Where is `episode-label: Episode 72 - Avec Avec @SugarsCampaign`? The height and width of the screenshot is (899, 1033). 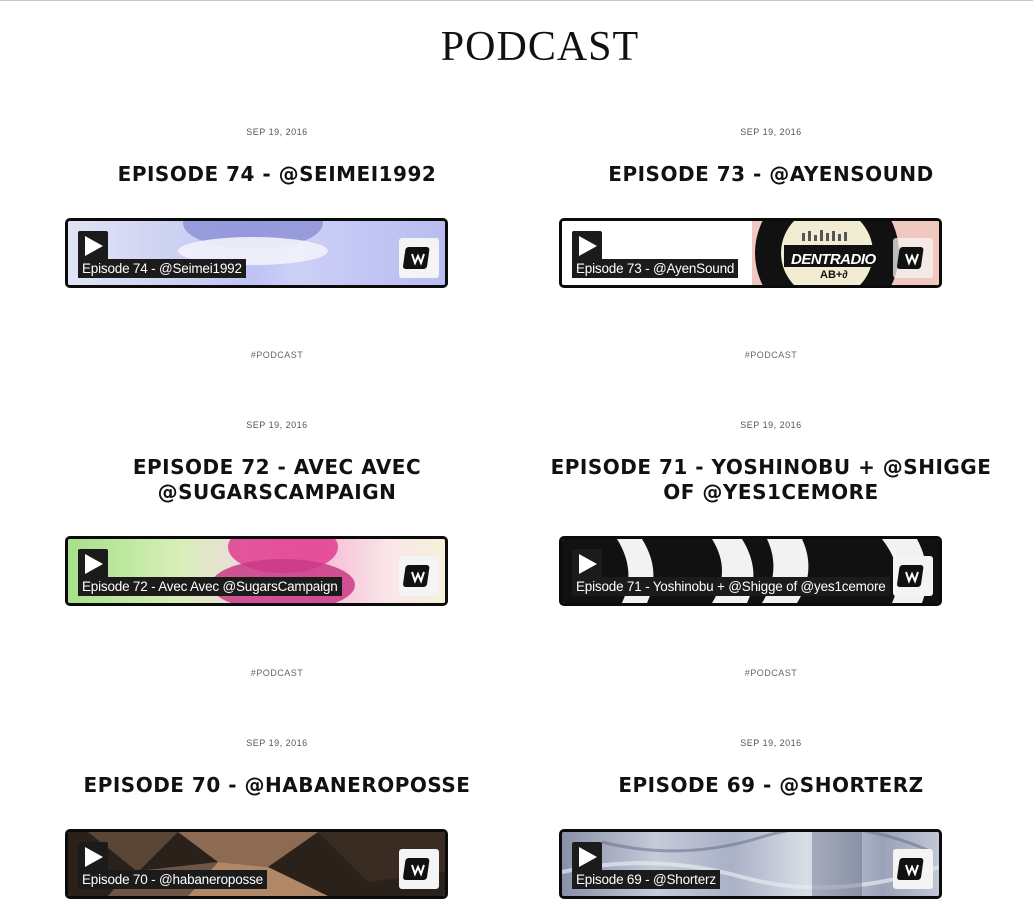 episode-label: Episode 72 - Avec Avec @SugarsCampaign is located at coordinates (210, 586).